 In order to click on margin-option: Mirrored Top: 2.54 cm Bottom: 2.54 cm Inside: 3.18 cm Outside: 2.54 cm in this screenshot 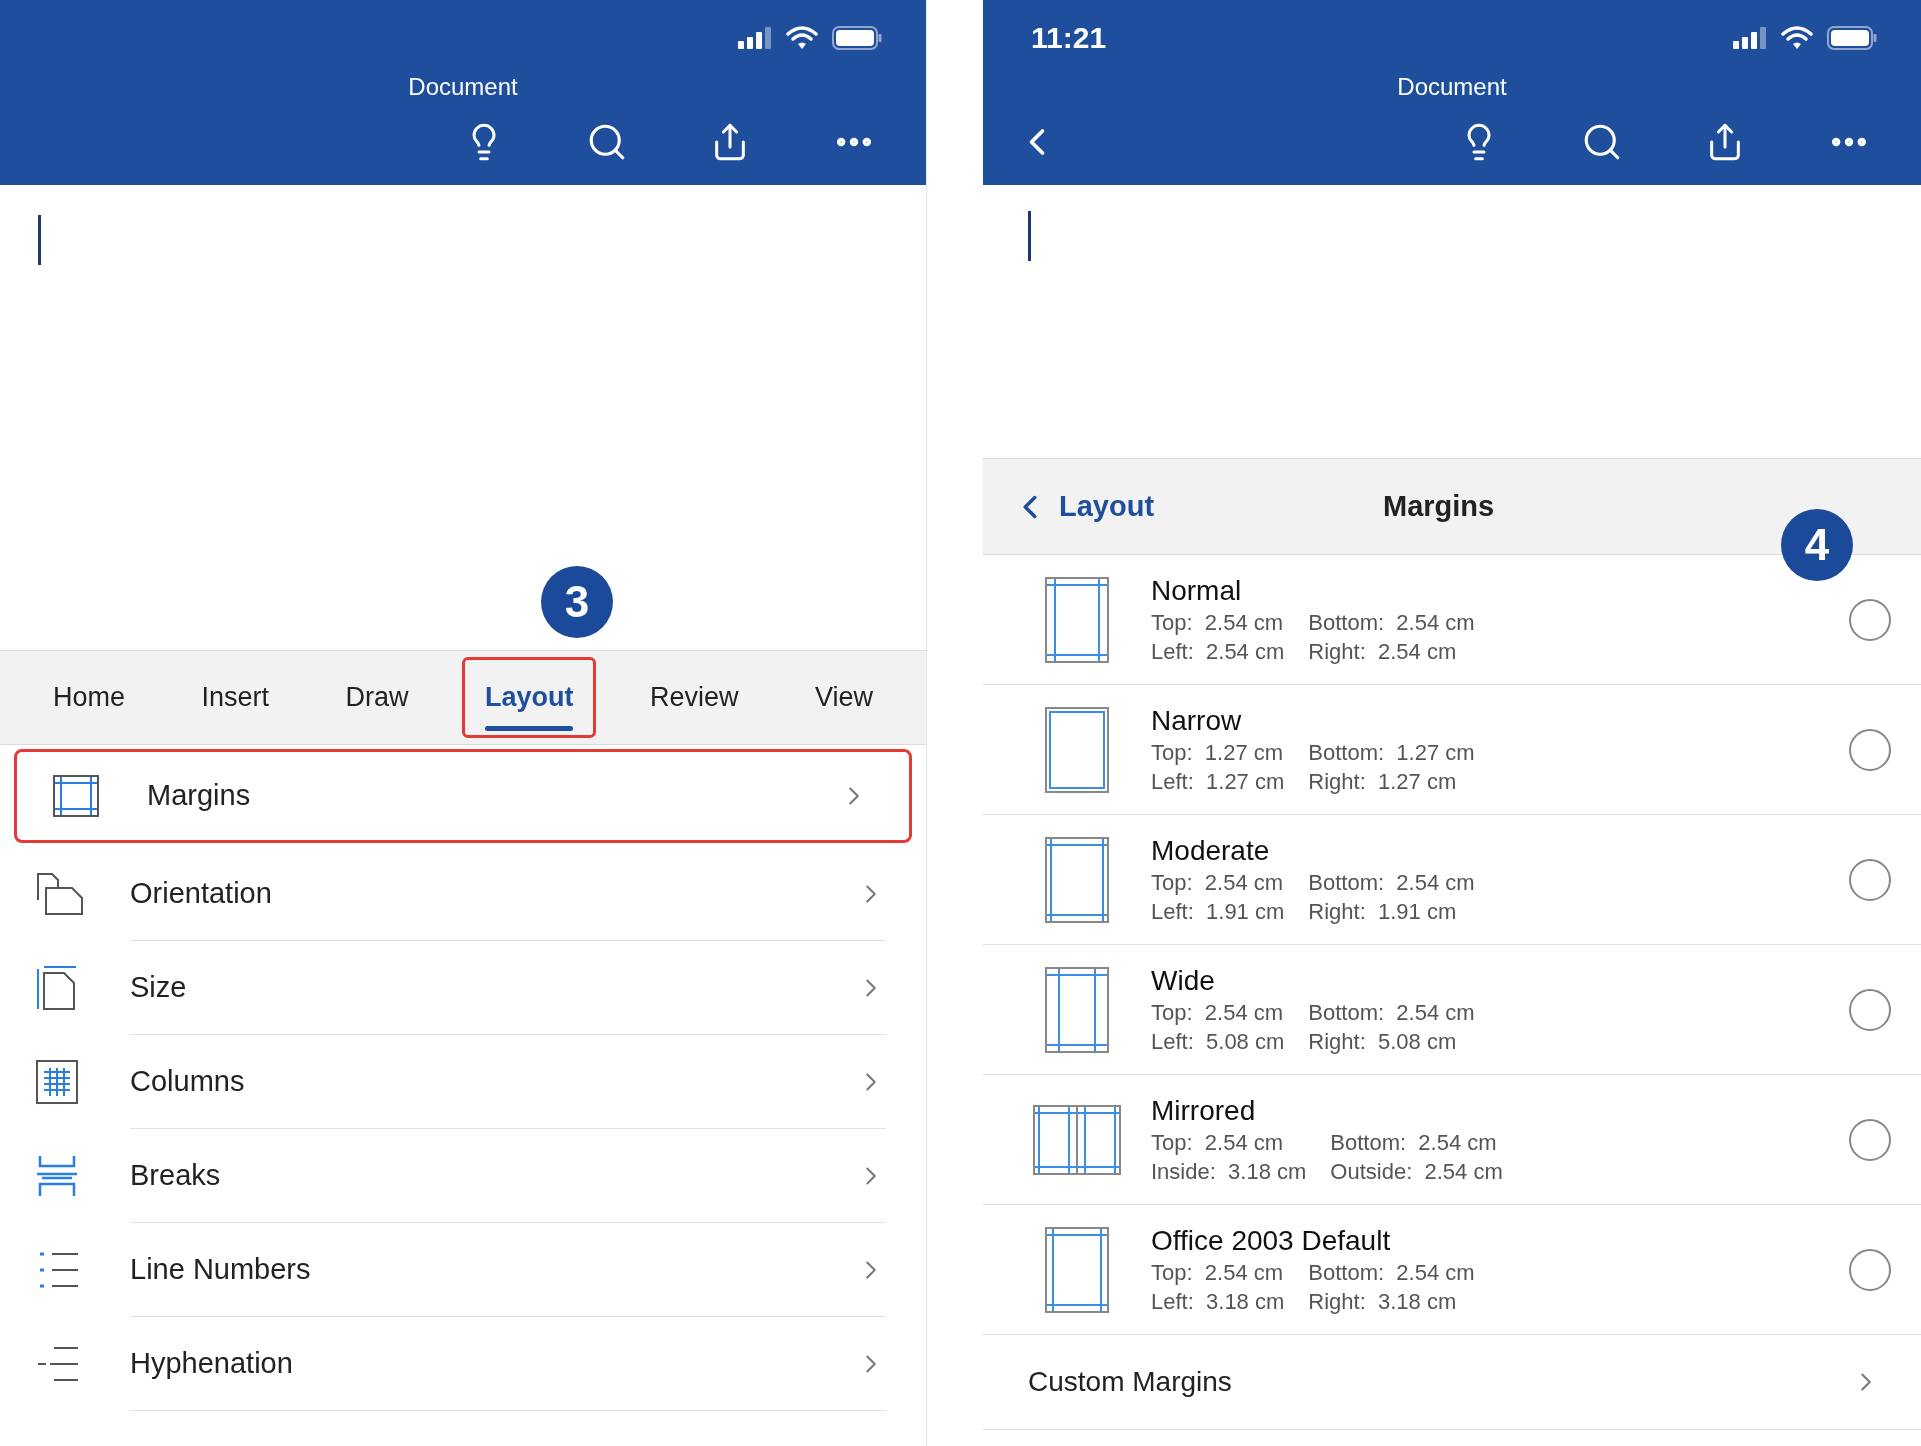, I will do `click(1452, 1140)`.